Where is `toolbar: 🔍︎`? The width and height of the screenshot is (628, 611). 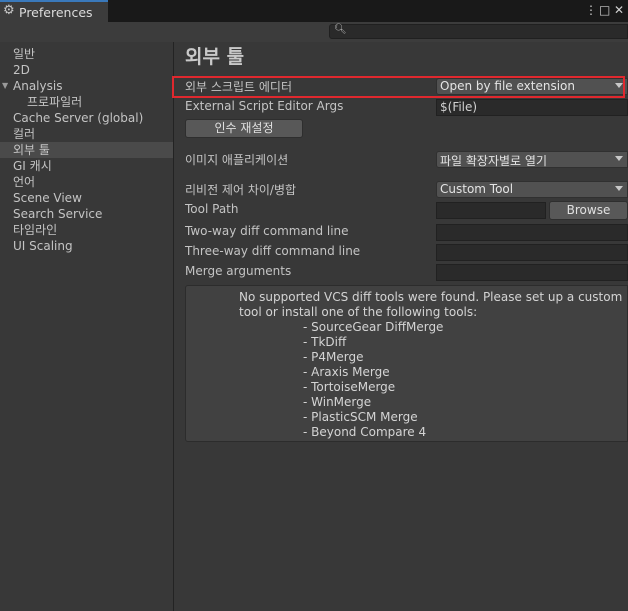 toolbar: 🔍︎ is located at coordinates (314, 32).